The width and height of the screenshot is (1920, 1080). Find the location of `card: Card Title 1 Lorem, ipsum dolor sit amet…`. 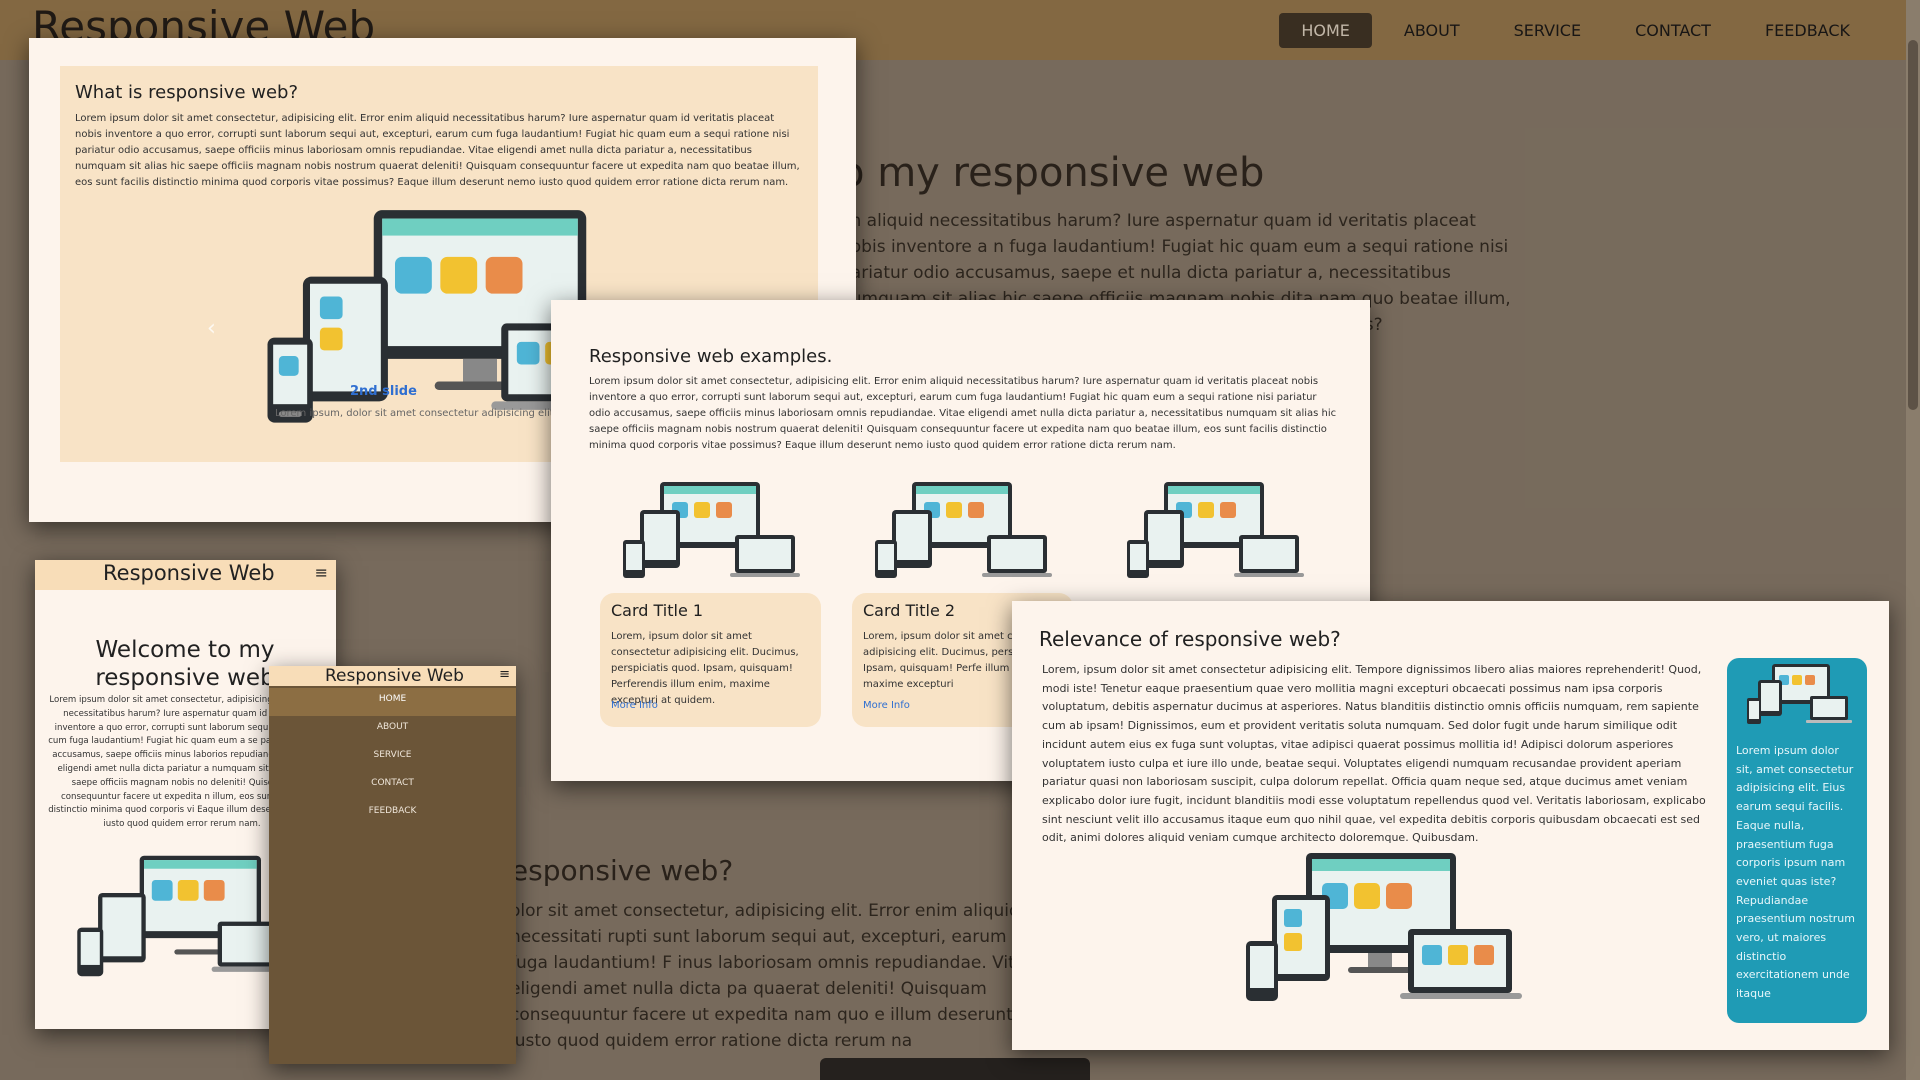

card: Card Title 1 Lorem, ipsum dolor sit amet… is located at coordinates (710, 660).